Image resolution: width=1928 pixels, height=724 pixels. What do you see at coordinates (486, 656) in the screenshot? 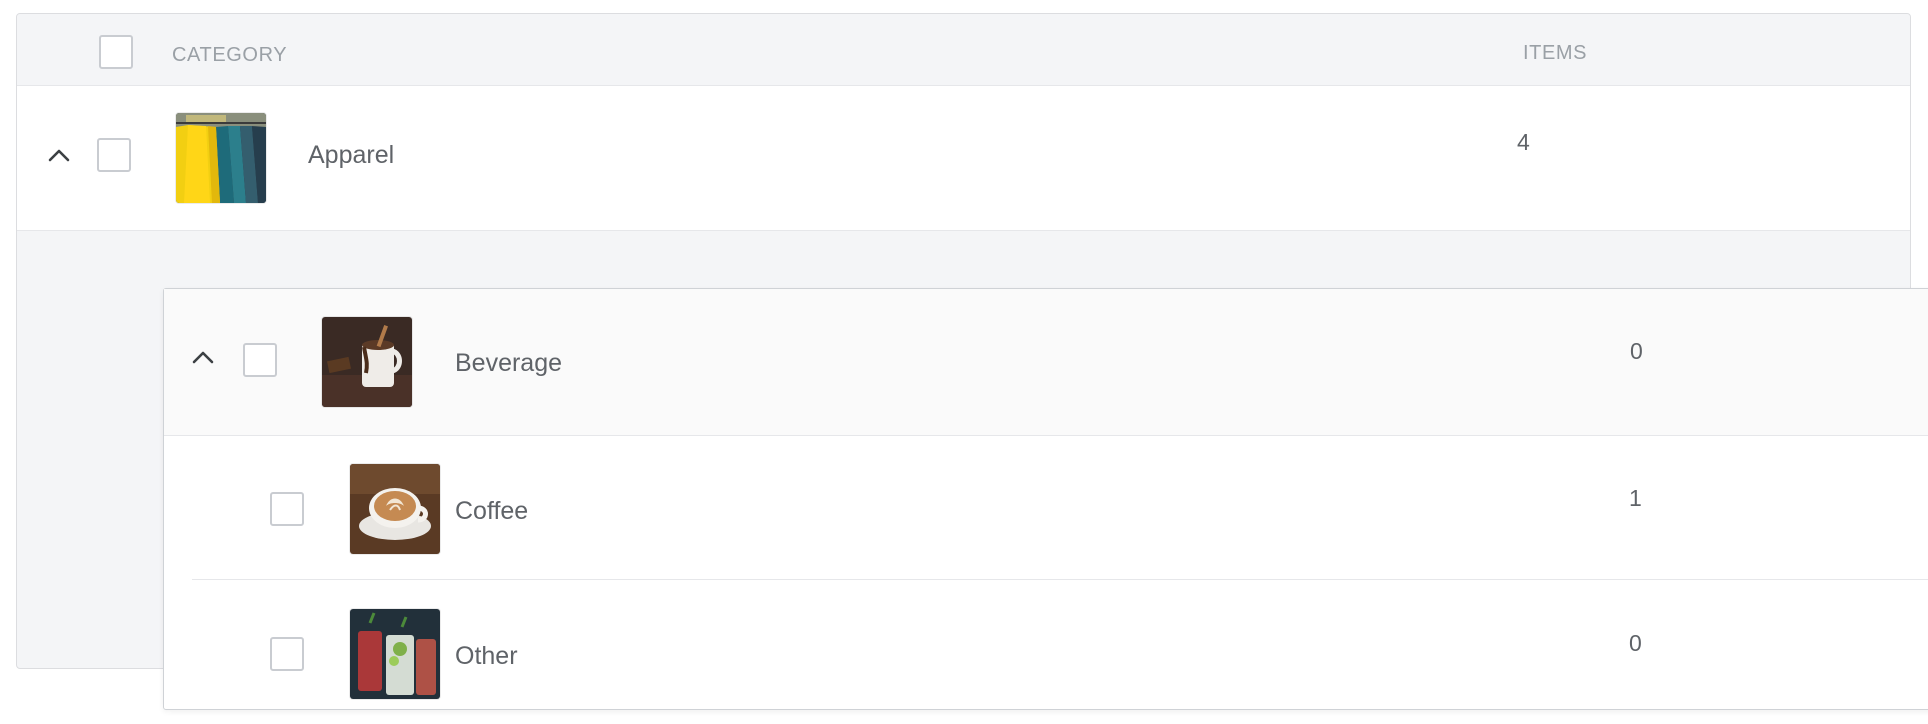
I see `category-name: Other` at bounding box center [486, 656].